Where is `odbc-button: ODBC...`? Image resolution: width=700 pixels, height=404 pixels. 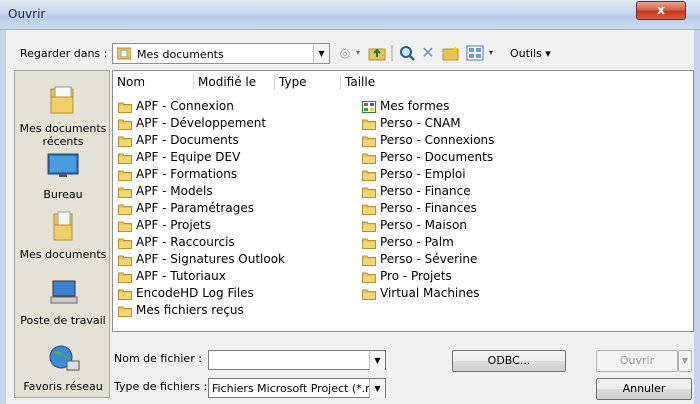
odbc-button: ODBC... is located at coordinates (509, 361).